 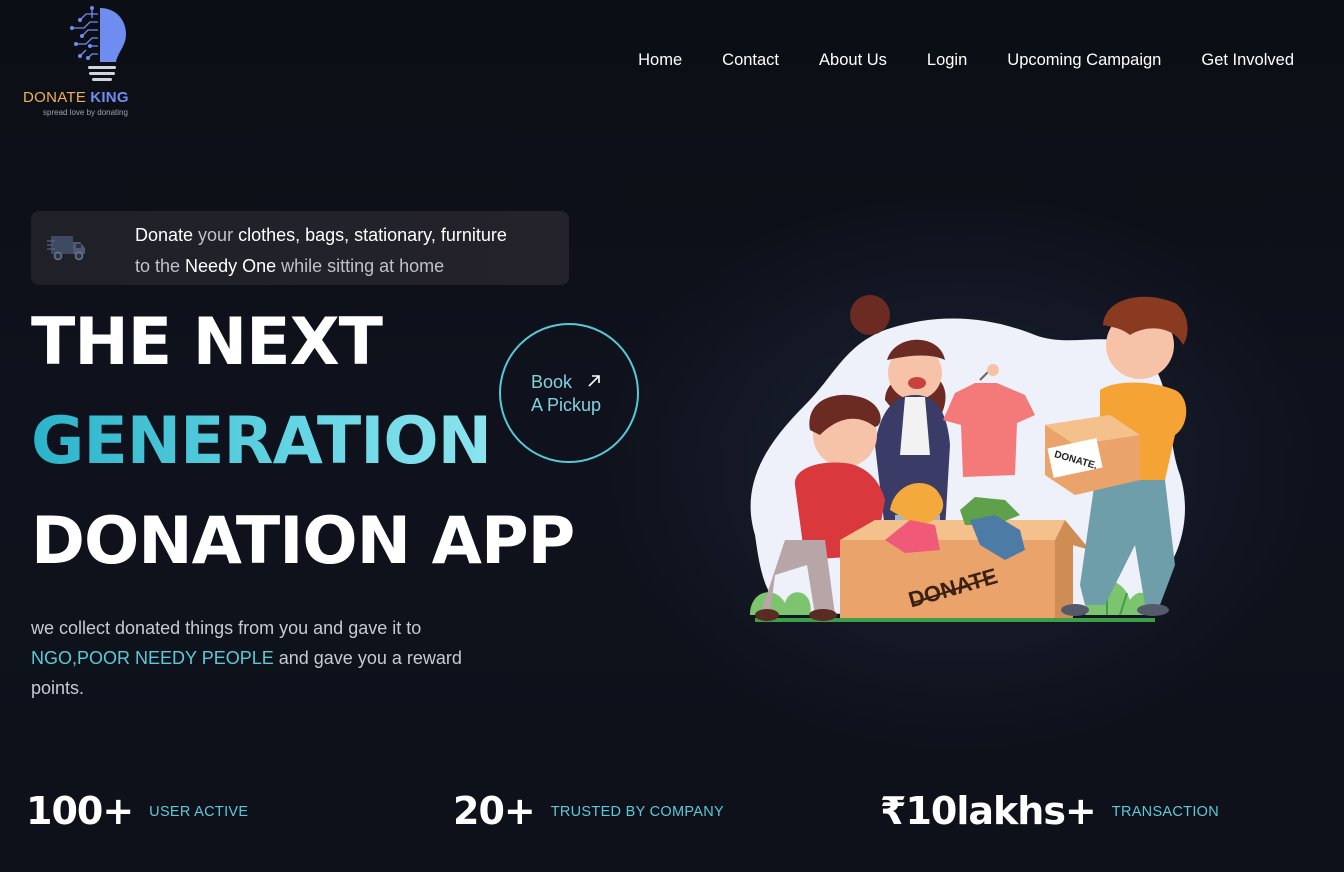 I want to click on nav-about-us: About Us, so click(x=853, y=60).